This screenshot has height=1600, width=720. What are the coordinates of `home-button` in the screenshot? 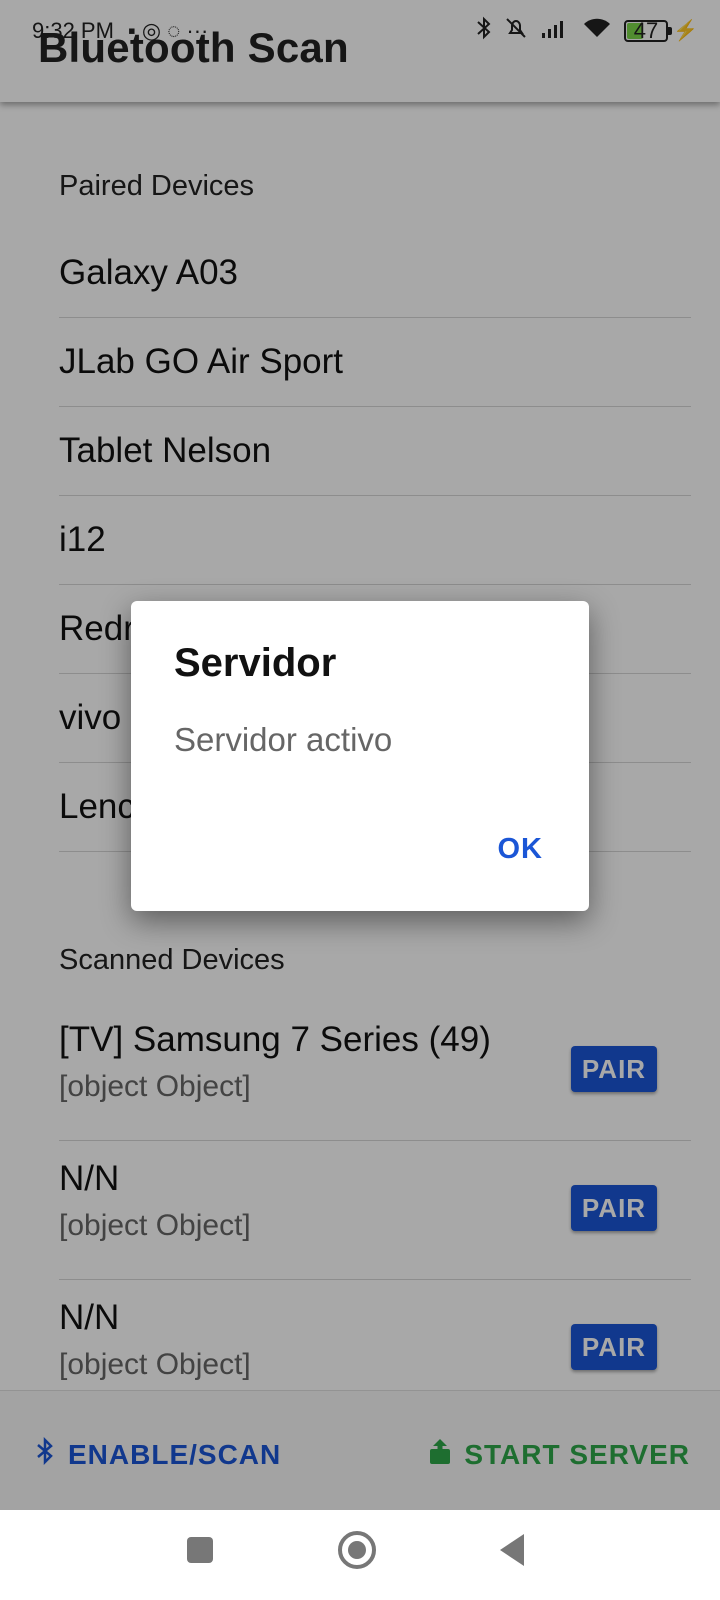 It's located at (357, 1550).